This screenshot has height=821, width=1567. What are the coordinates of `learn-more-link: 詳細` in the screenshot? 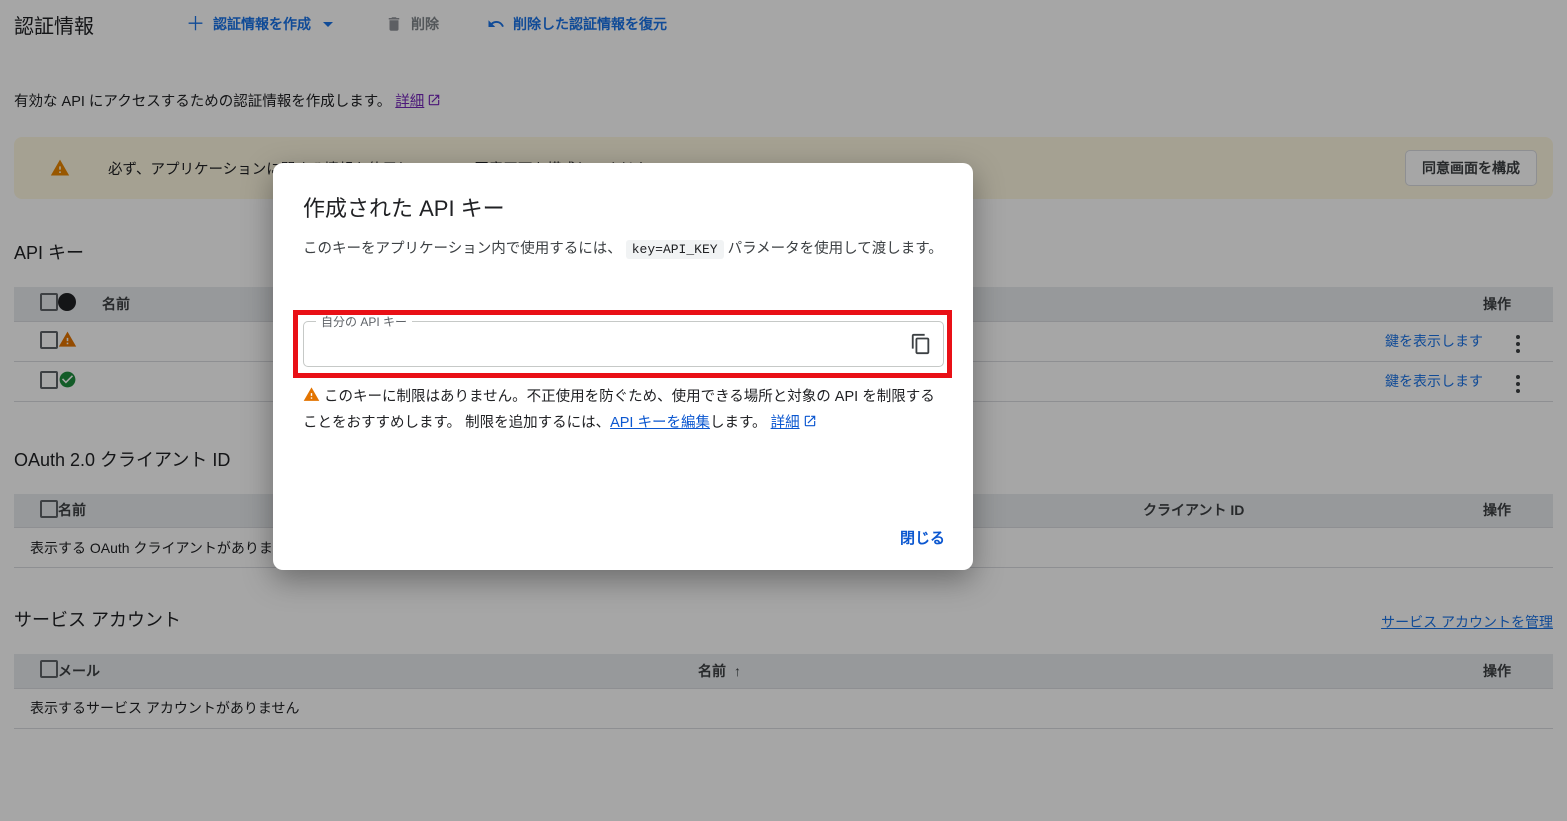 It's located at (785, 423).